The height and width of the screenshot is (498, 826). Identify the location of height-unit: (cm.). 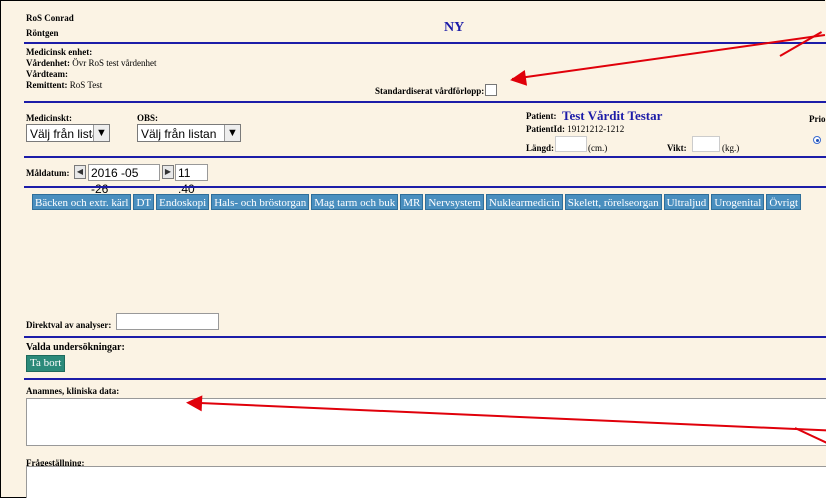
(598, 148).